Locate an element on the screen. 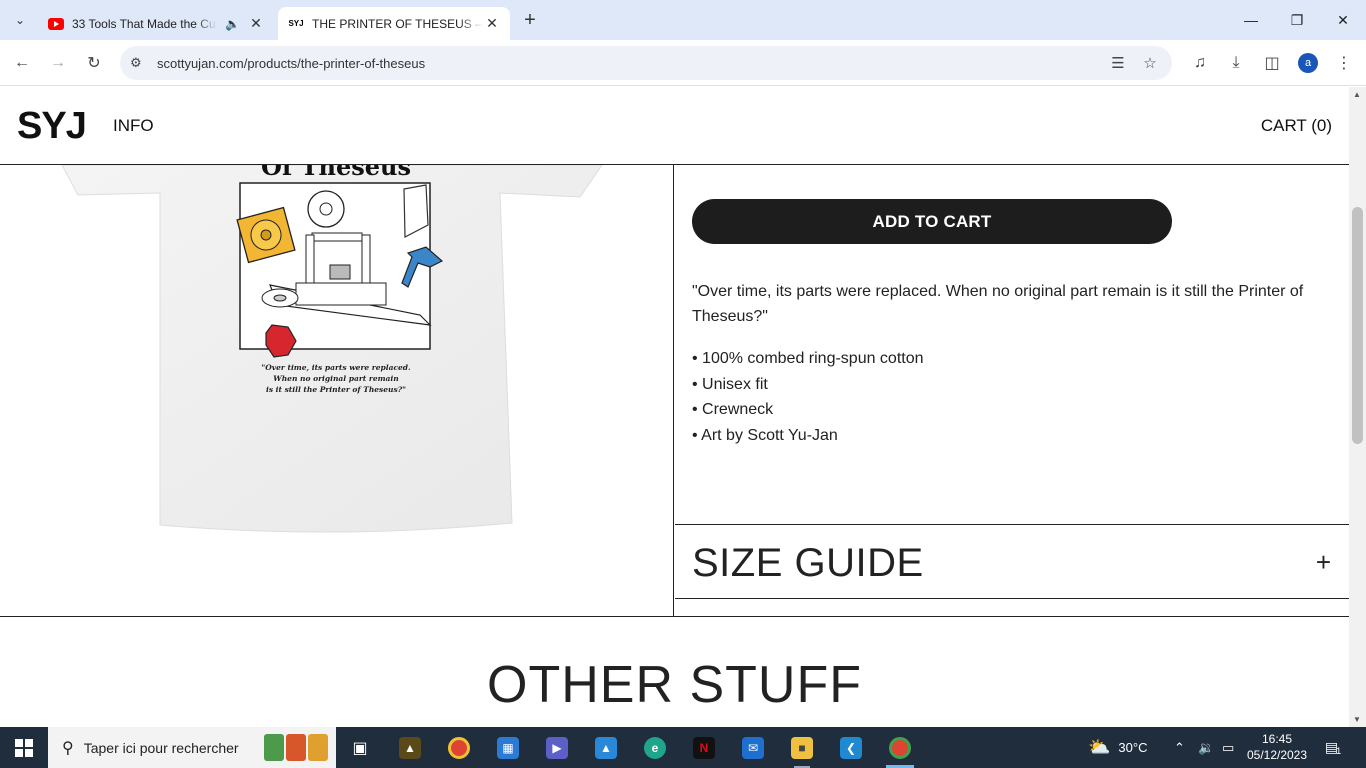 This screenshot has height=768, width=1366. site-info-icon: ⚙ is located at coordinates (140, 63).